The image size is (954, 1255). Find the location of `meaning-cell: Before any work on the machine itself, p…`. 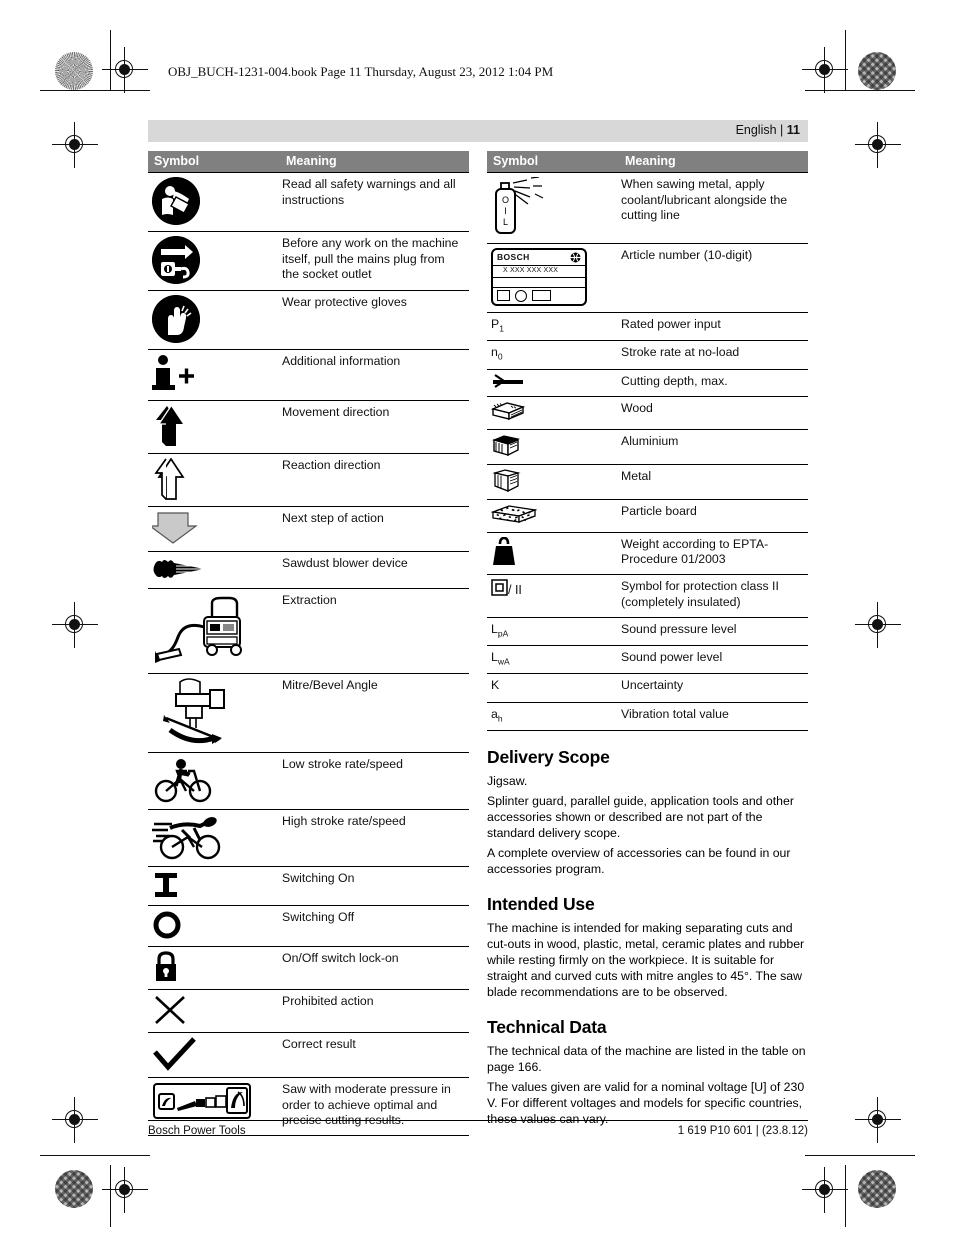

meaning-cell: Before any work on the machine itself, p… is located at coordinates (374, 261).